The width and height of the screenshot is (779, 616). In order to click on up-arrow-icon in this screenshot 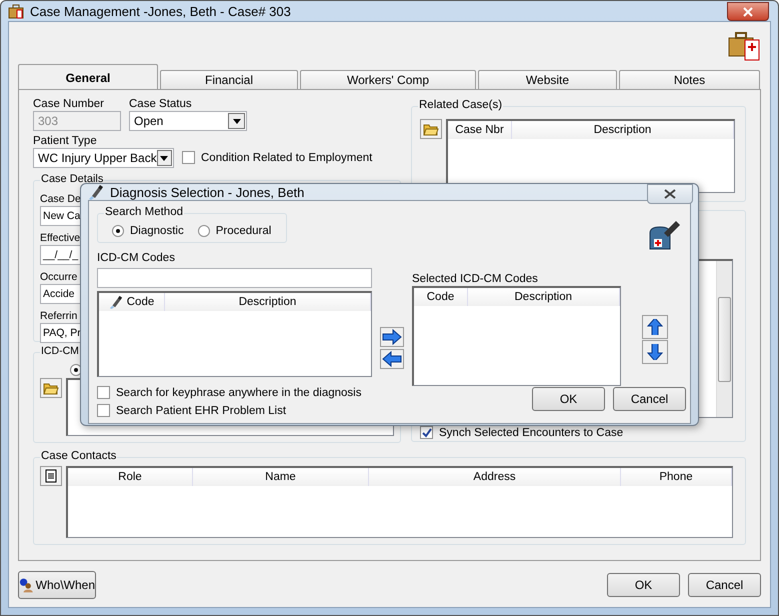, I will do `click(655, 327)`.